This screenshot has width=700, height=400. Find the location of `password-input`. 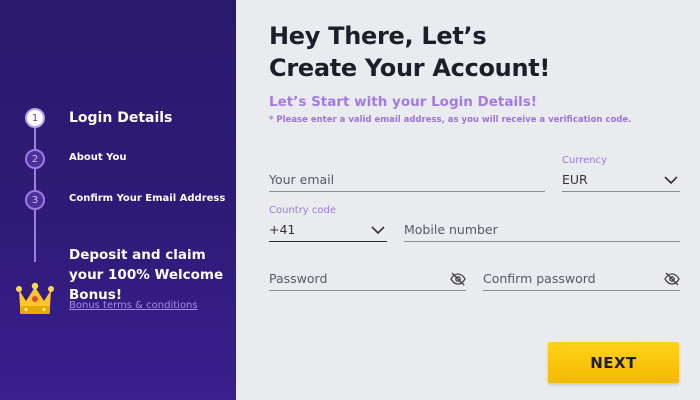

password-input is located at coordinates (367, 278).